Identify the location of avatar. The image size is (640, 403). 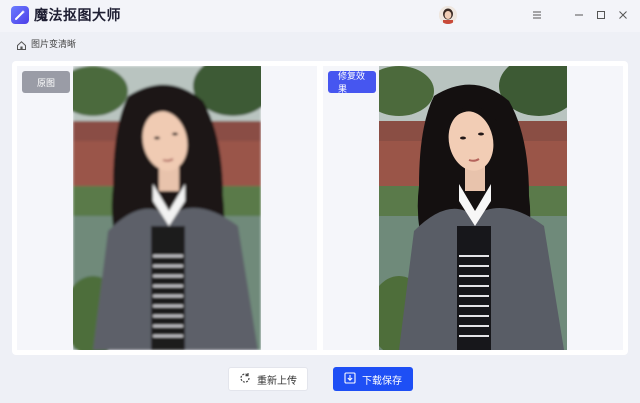
(448, 15).